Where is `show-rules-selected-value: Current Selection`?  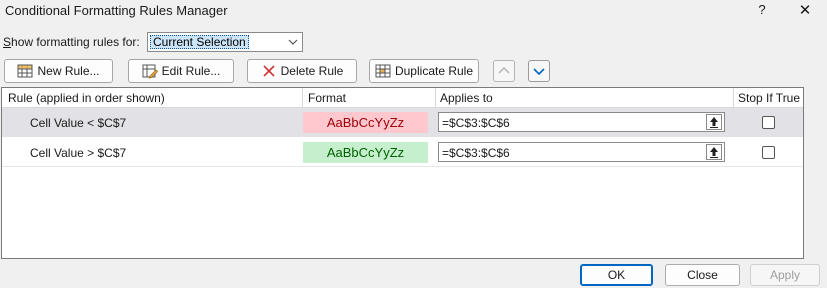
show-rules-selected-value: Current Selection is located at coordinates (199, 42).